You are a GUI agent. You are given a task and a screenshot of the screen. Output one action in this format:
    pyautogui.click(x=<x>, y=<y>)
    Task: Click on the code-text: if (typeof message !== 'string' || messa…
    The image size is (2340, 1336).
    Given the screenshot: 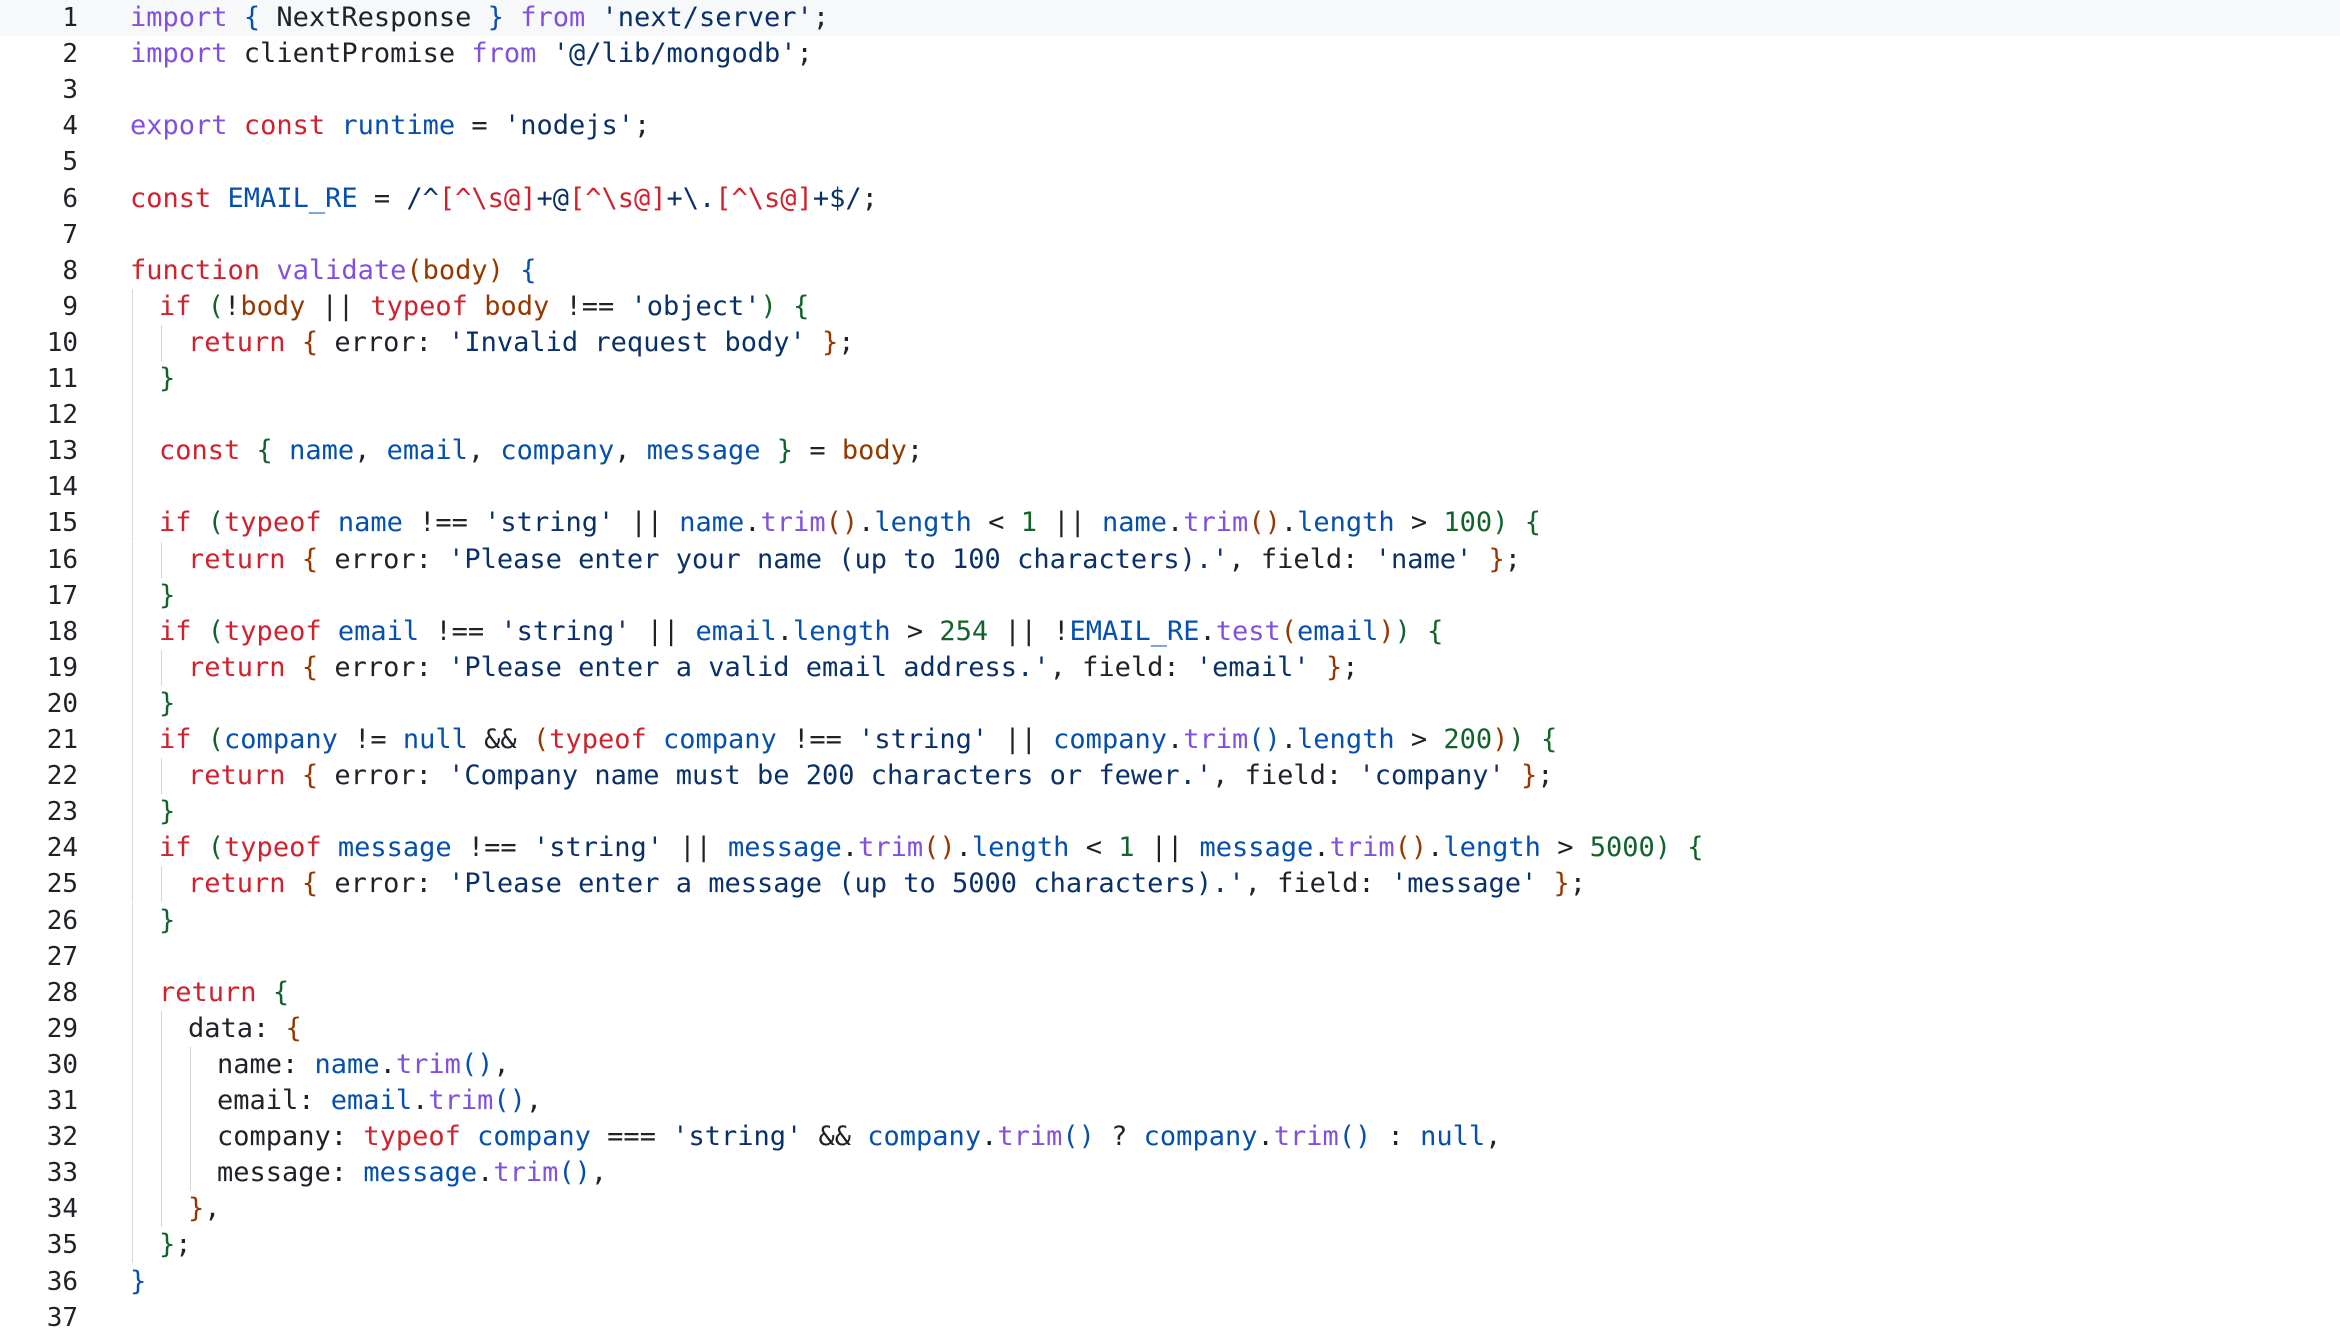 What is the action you would take?
    pyautogui.click(x=931, y=848)
    